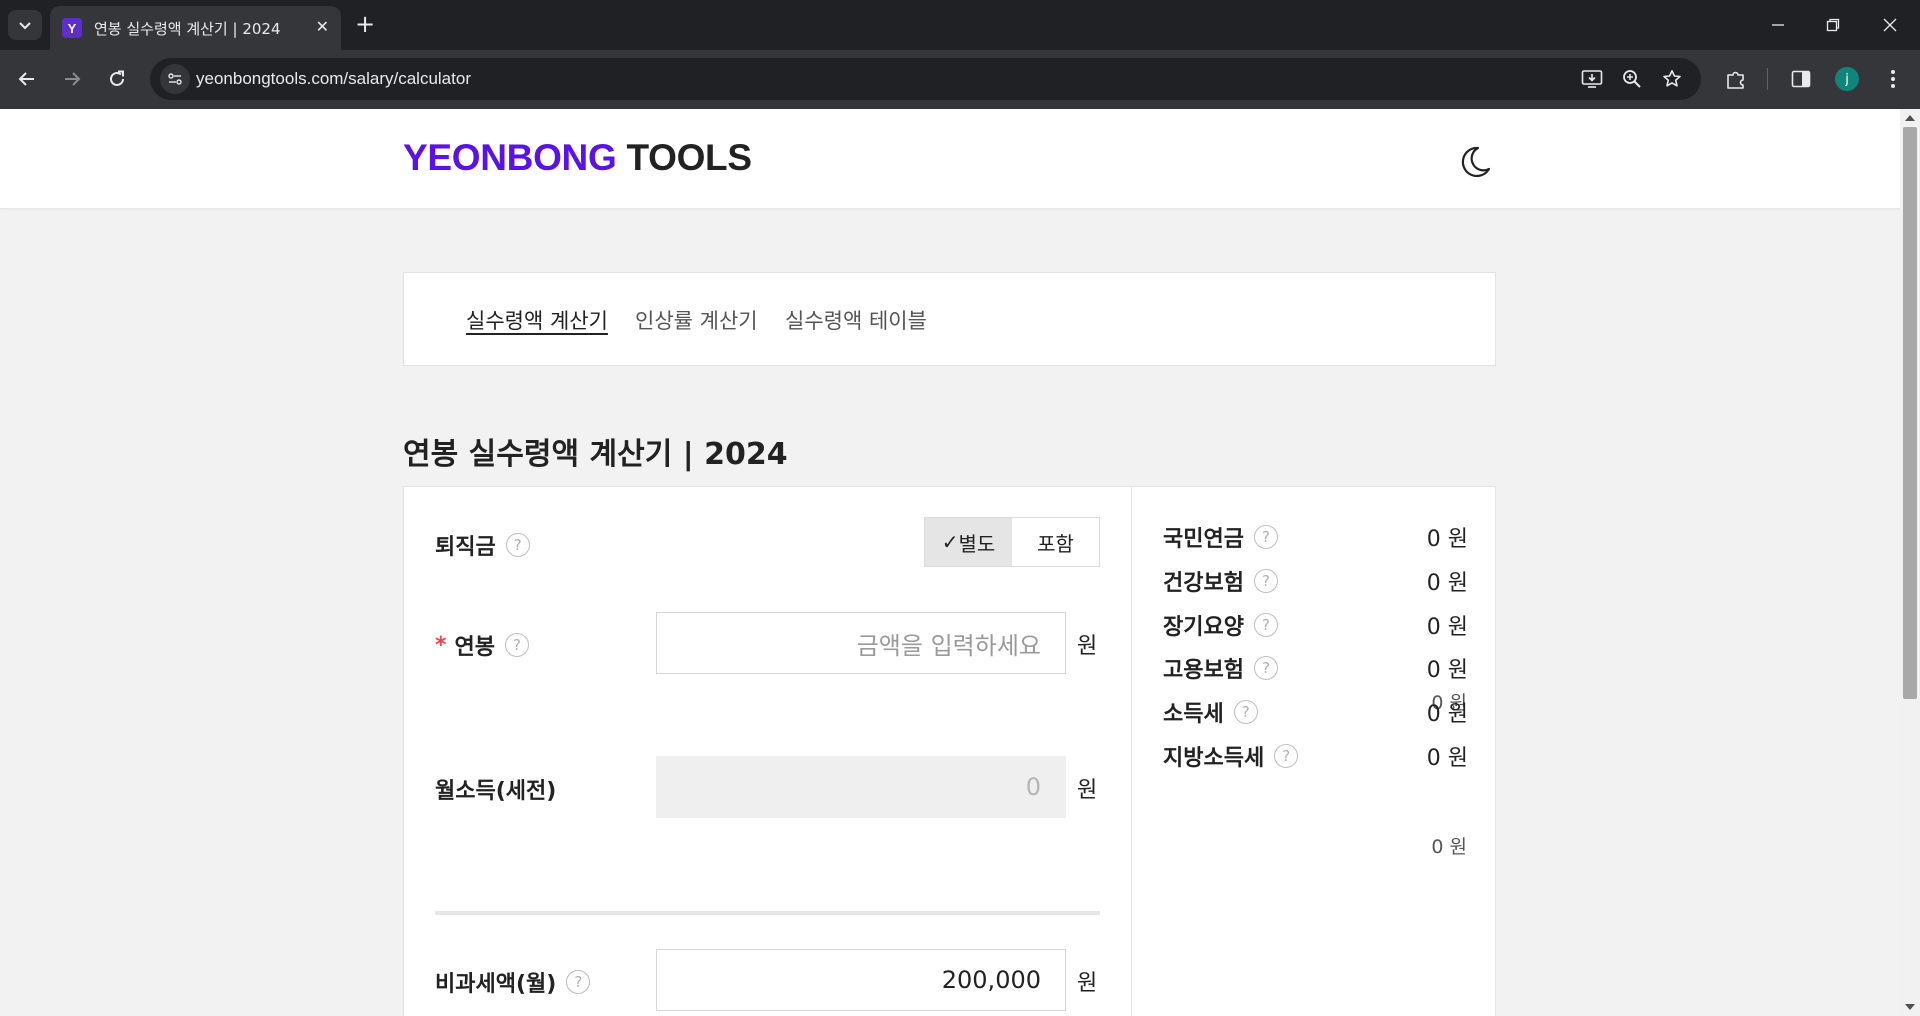 This screenshot has width=1920, height=1016. Describe the element at coordinates (977, 543) in the screenshot. I see `severance-separate-label: 별도` at that location.